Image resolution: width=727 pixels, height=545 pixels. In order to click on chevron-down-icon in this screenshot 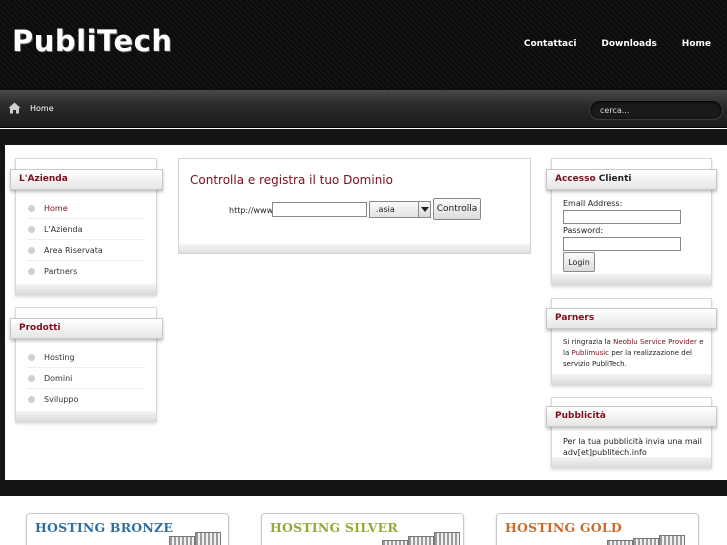, I will do `click(424, 209)`.